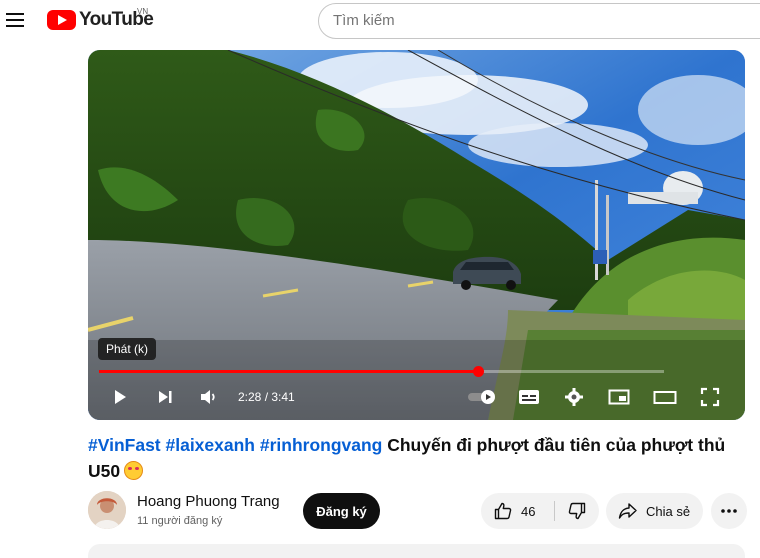 The width and height of the screenshot is (760, 558). What do you see at coordinates (483, 397) in the screenshot?
I see `autoplay-toggle-icon` at bounding box center [483, 397].